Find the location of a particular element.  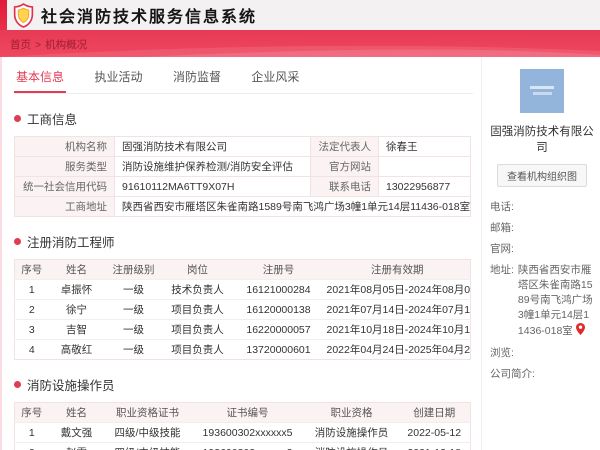

table-header-row: 序号 姓名 职业资格证书 证书编号 职业资格 创建日期 is located at coordinates (242, 412).